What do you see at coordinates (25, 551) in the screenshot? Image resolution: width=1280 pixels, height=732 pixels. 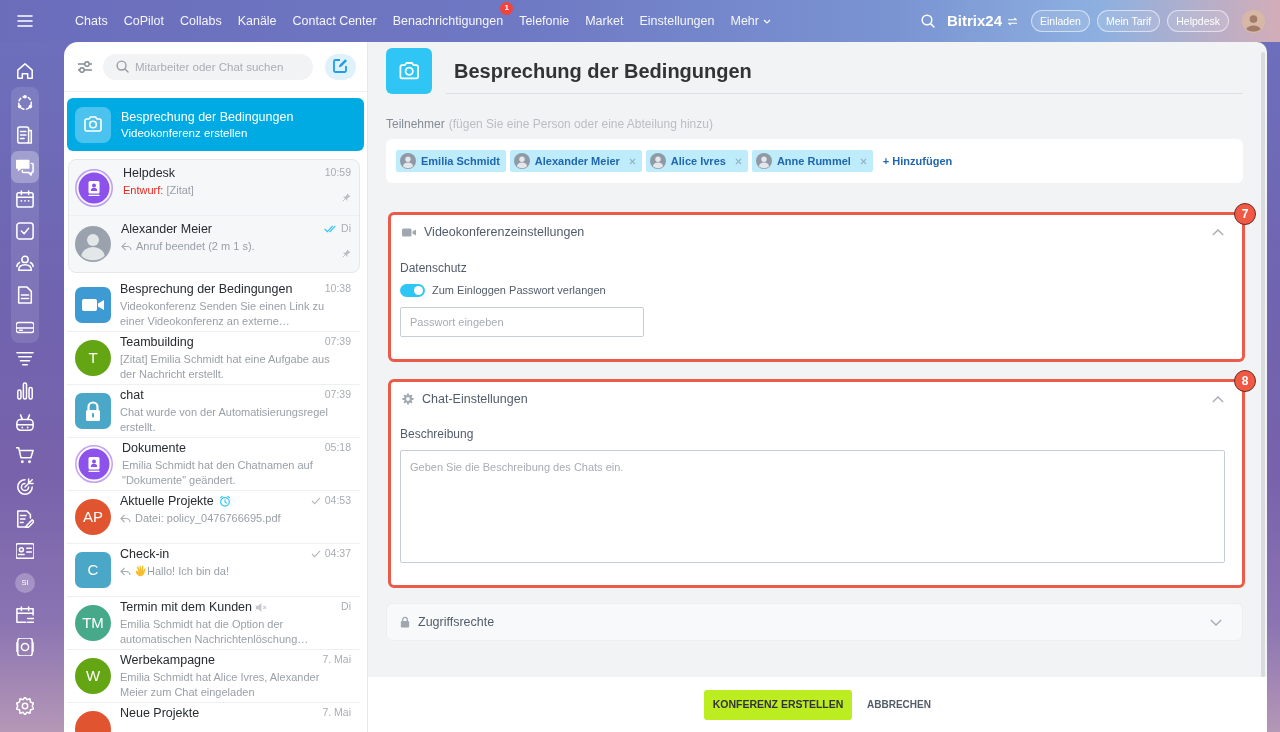 I see `id-card-icon` at bounding box center [25, 551].